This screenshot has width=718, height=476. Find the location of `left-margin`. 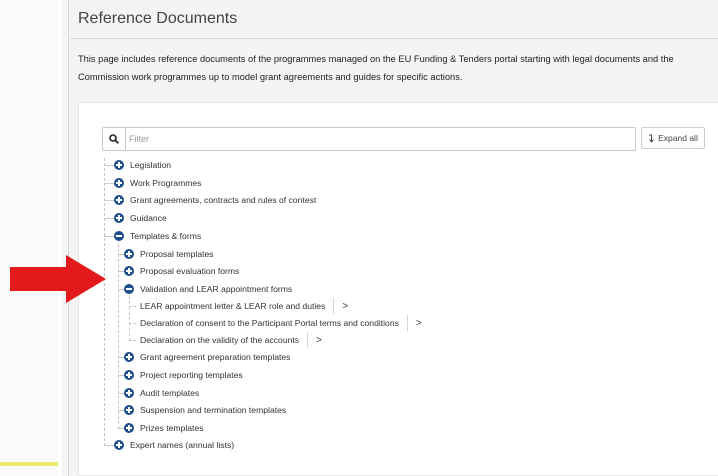

left-margin is located at coordinates (29, 238).